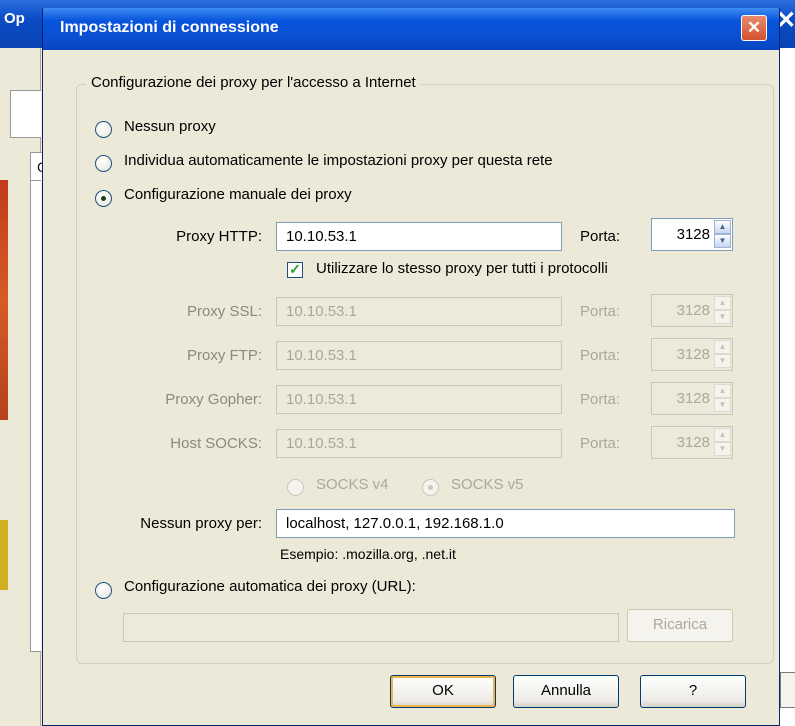 Image resolution: width=795 pixels, height=726 pixels. What do you see at coordinates (14, 18) in the screenshot?
I see `background-window-title: Op` at bounding box center [14, 18].